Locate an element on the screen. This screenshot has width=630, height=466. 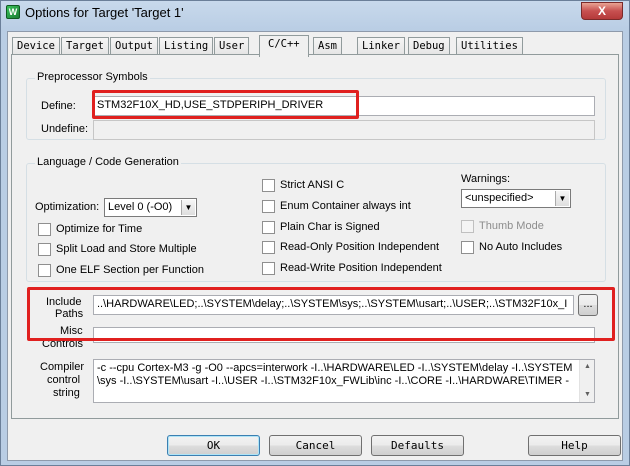
tab-asm: Asm is located at coordinates (327, 46).